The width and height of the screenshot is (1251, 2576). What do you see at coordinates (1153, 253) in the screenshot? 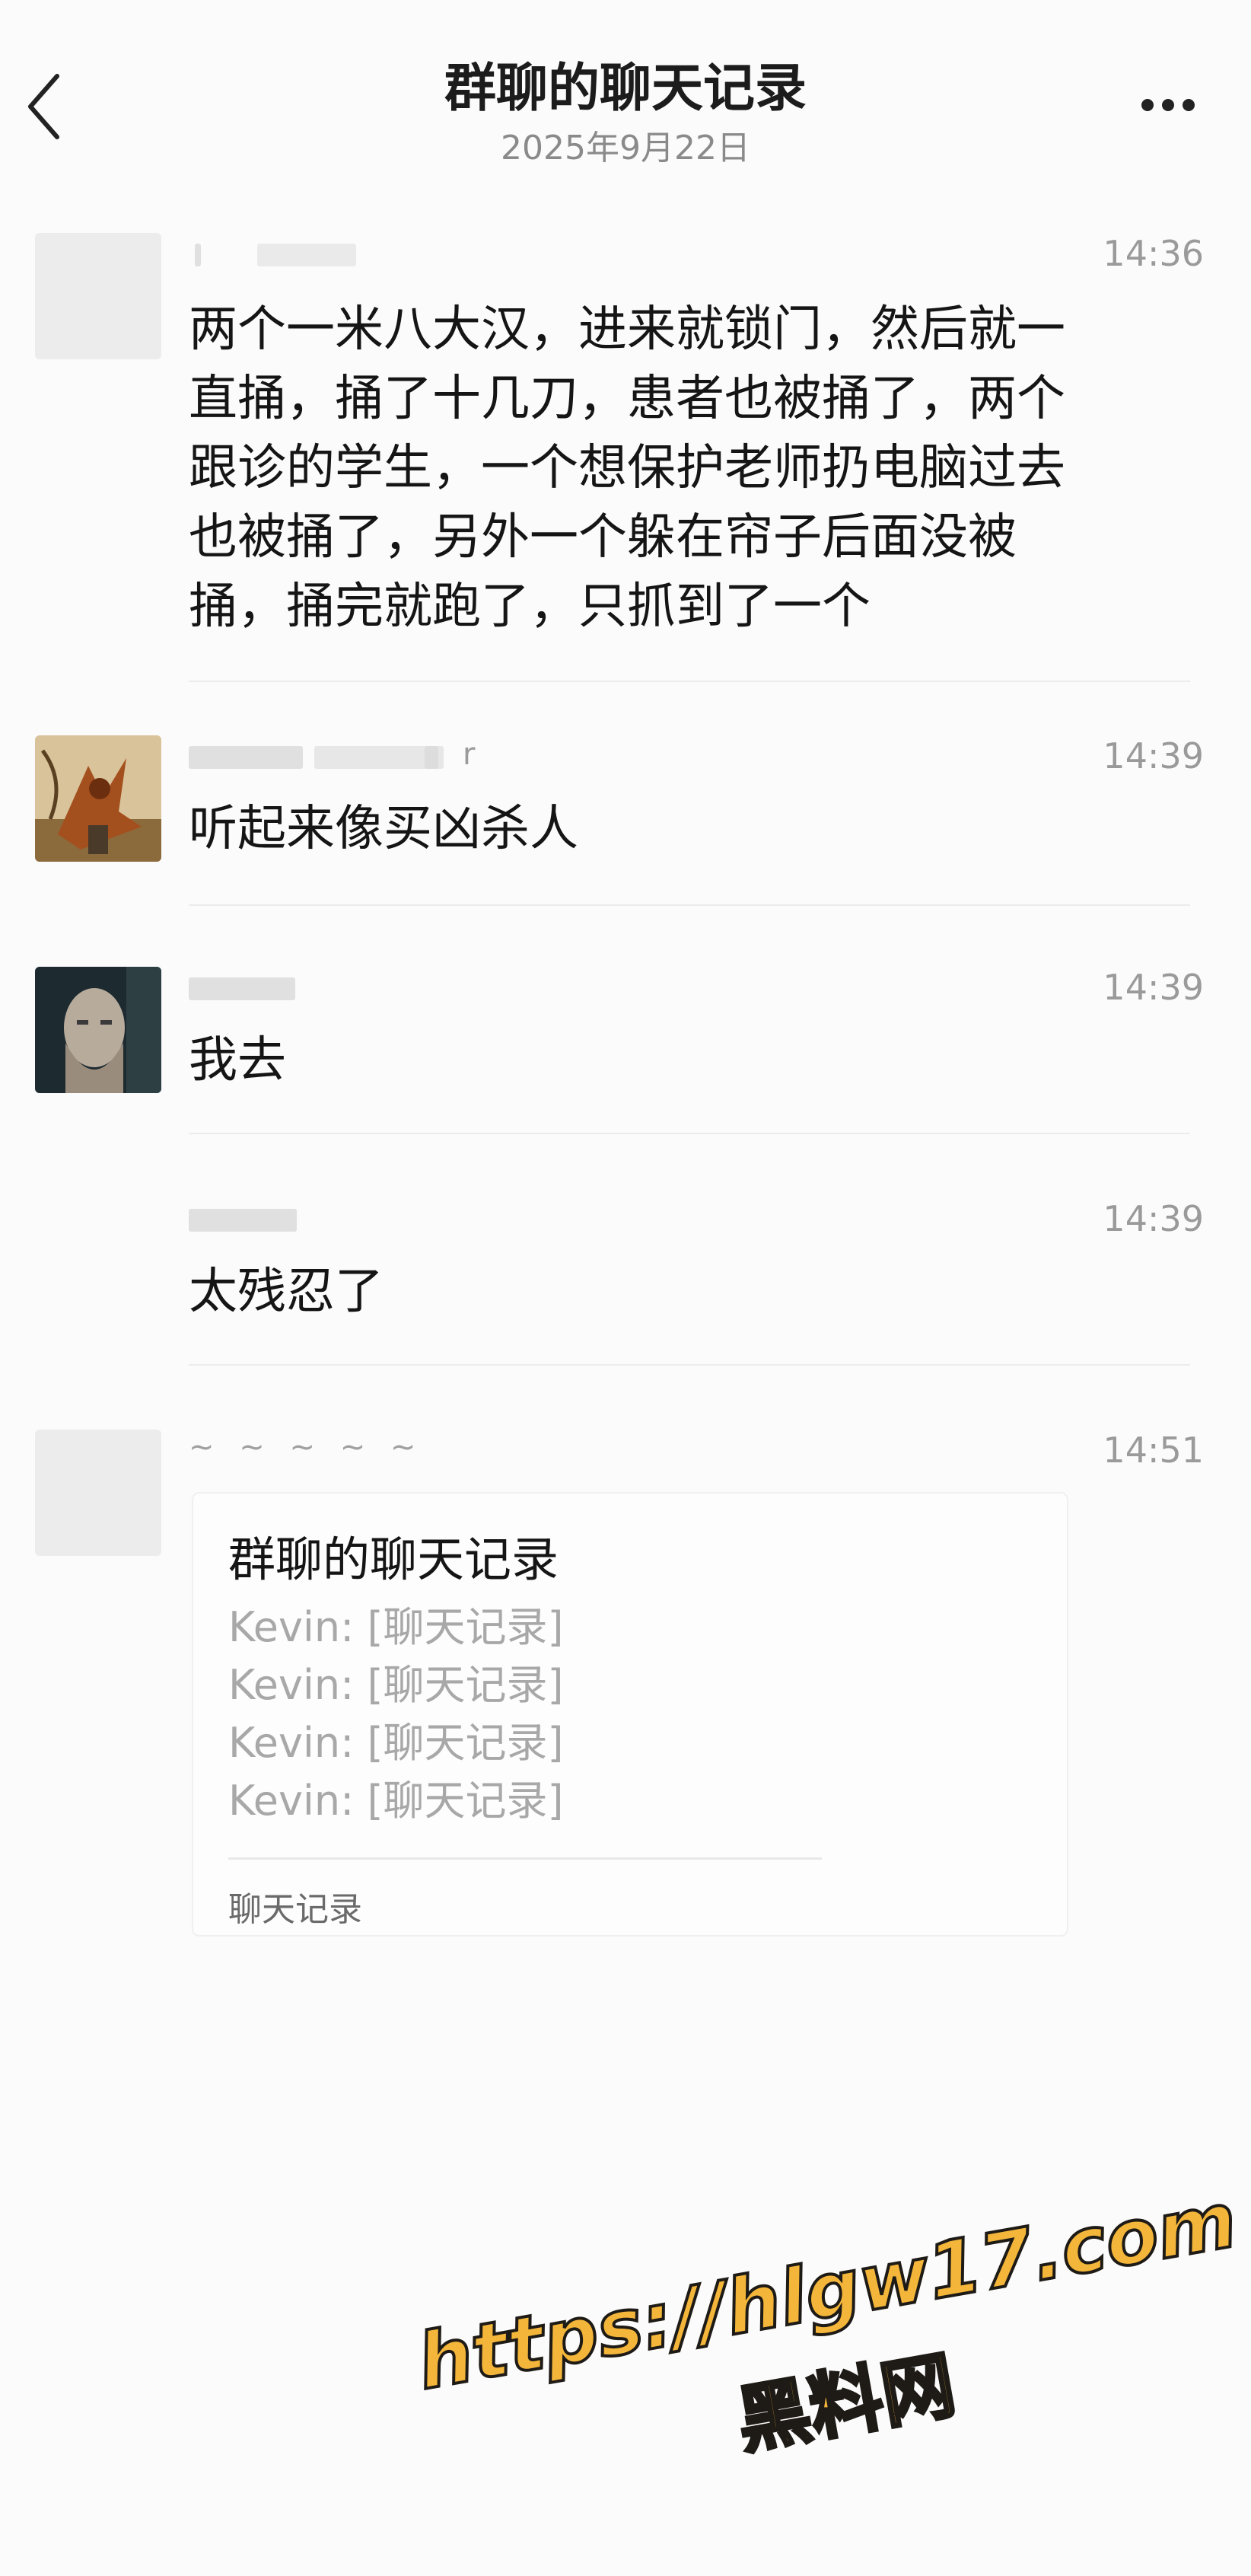
I see `message-time: 14:36` at bounding box center [1153, 253].